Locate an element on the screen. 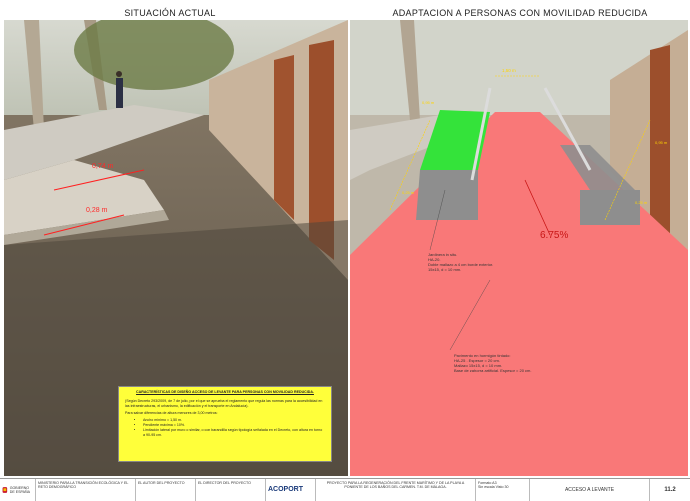 The height and width of the screenshot is (501, 690). ramp-width-label: 1,50 m is located at coordinates (509, 70).